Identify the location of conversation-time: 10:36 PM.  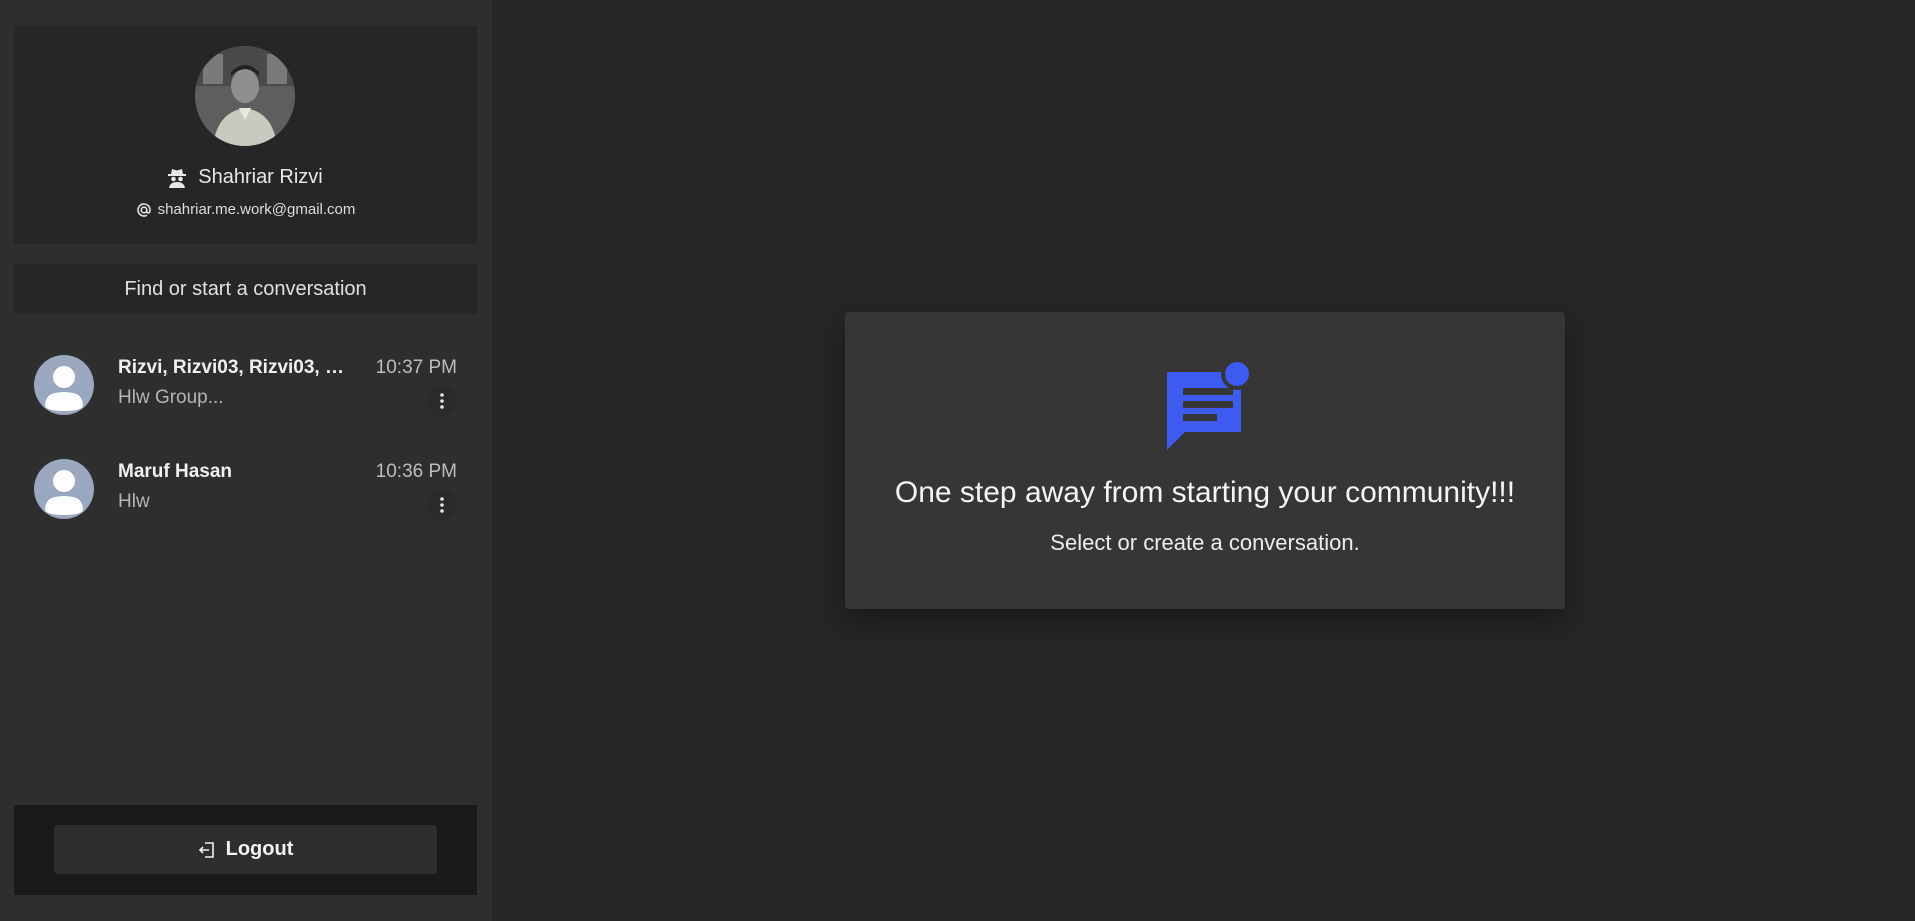
(416, 471).